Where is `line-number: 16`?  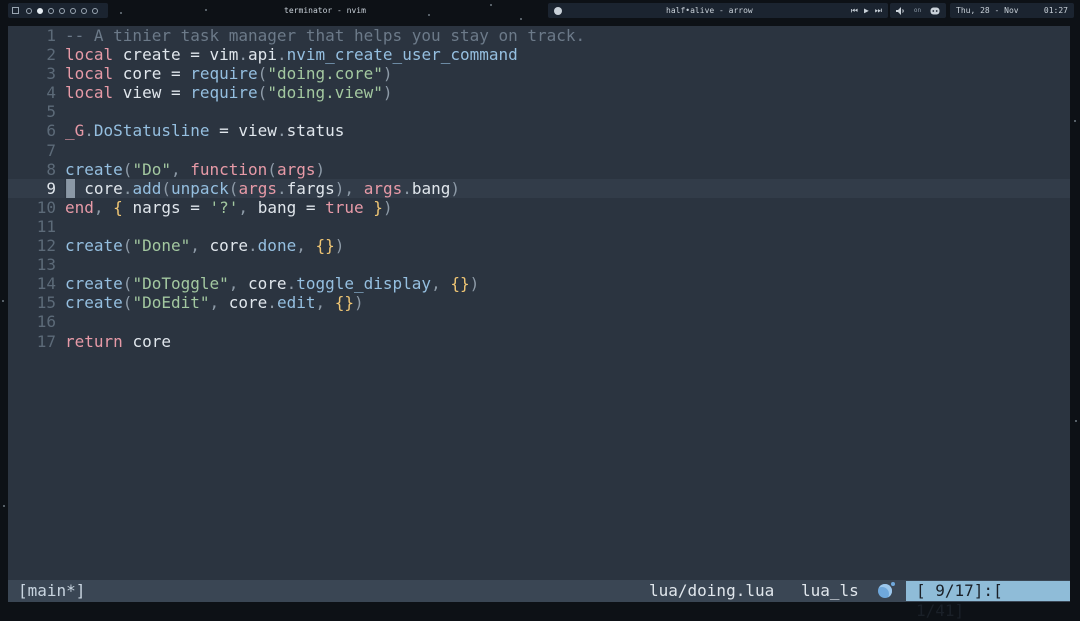 line-number: 16 is located at coordinates (46, 322).